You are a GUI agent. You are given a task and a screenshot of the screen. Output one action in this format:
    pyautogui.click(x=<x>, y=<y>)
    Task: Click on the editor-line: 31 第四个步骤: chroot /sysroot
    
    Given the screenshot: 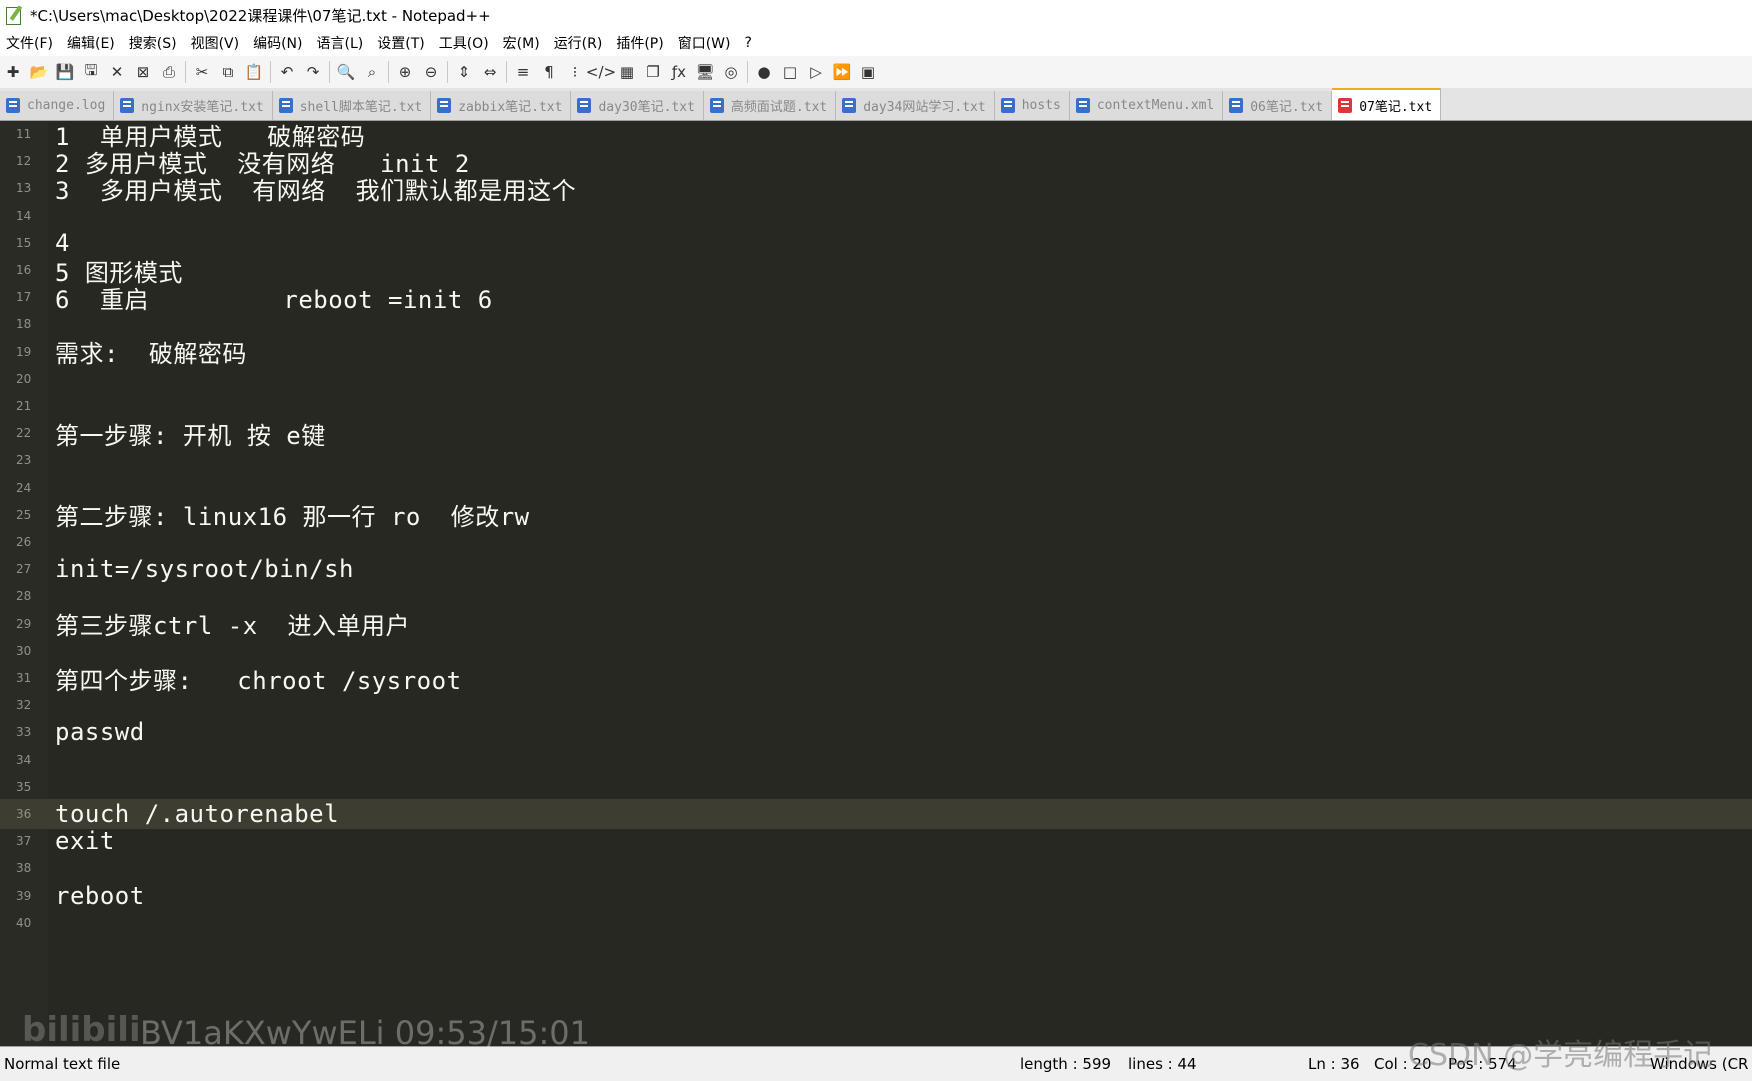 What is the action you would take?
    pyautogui.click(x=876, y=679)
    